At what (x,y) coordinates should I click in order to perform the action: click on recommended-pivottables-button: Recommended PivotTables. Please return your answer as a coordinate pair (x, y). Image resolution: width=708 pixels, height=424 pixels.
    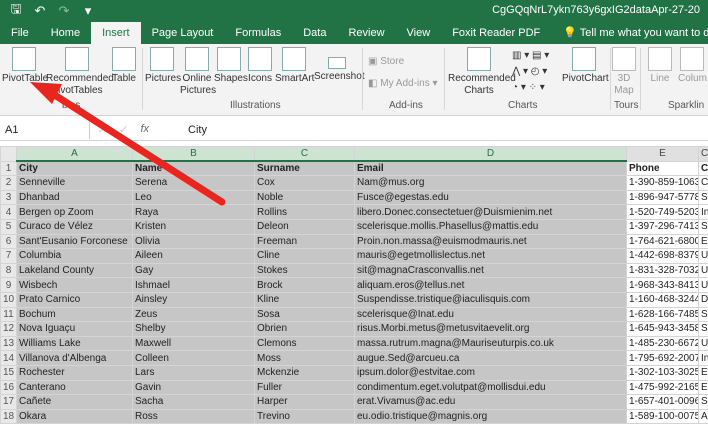
    Looking at the image, I should click on (77, 72).